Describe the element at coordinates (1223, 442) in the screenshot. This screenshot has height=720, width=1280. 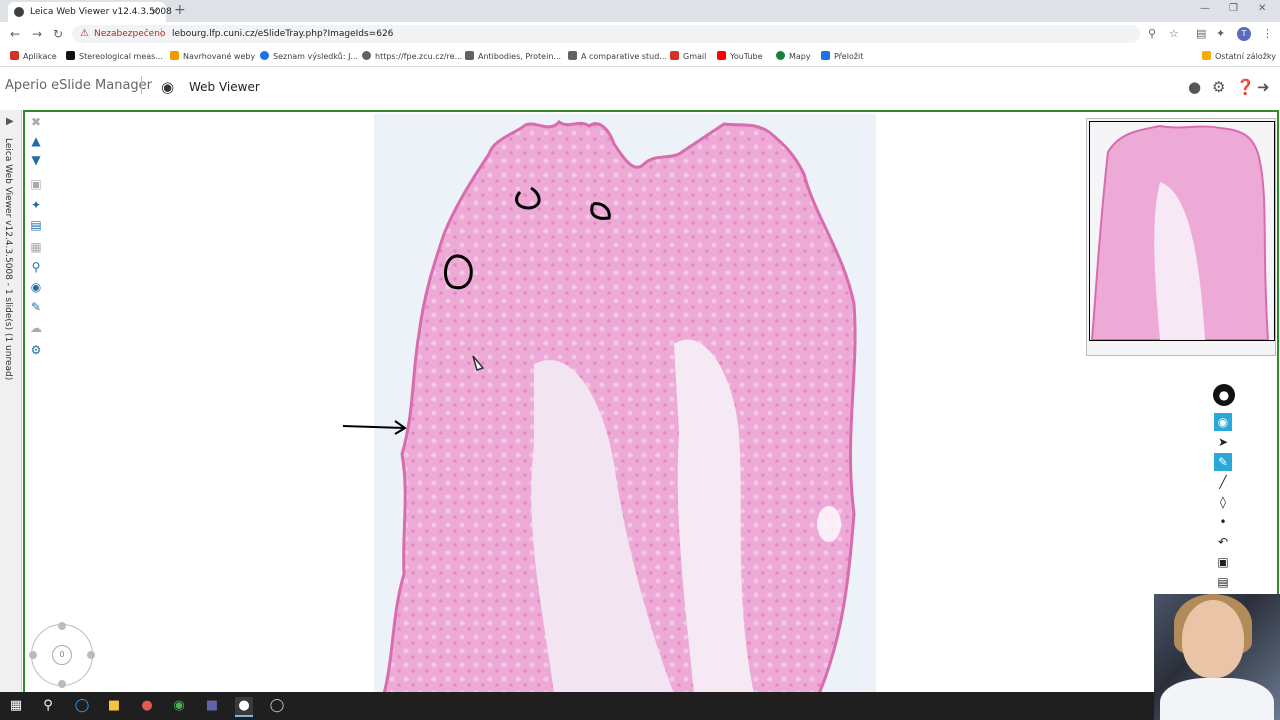
I see `pointer-tool-icon: ➤` at that location.